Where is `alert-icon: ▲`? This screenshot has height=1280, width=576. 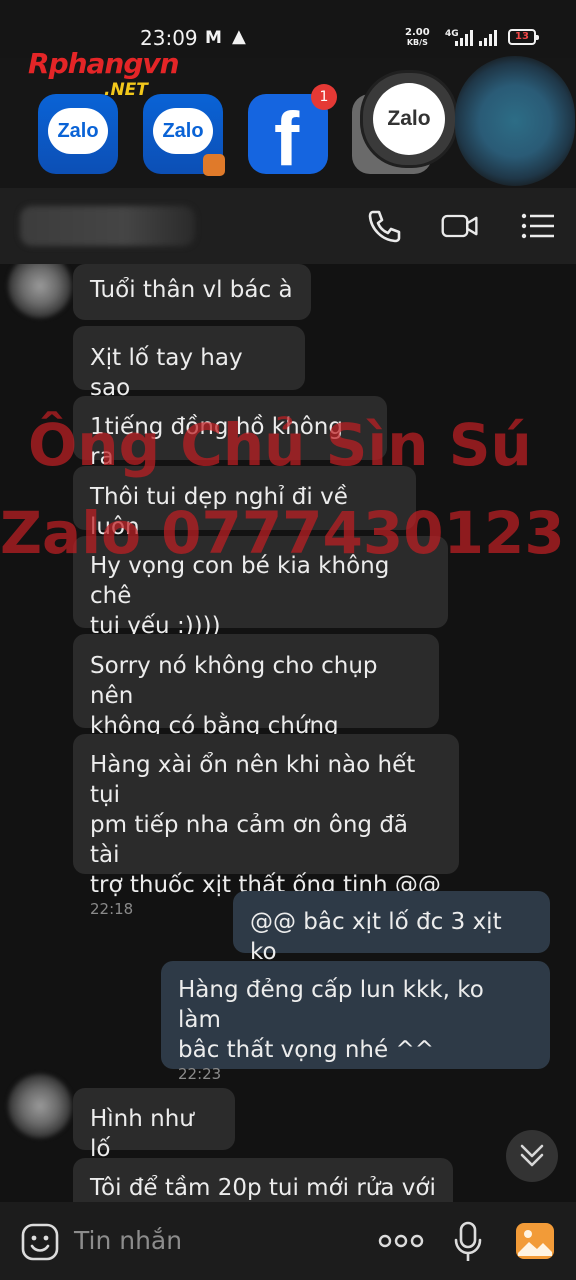
alert-icon: ▲ is located at coordinates (239, 36).